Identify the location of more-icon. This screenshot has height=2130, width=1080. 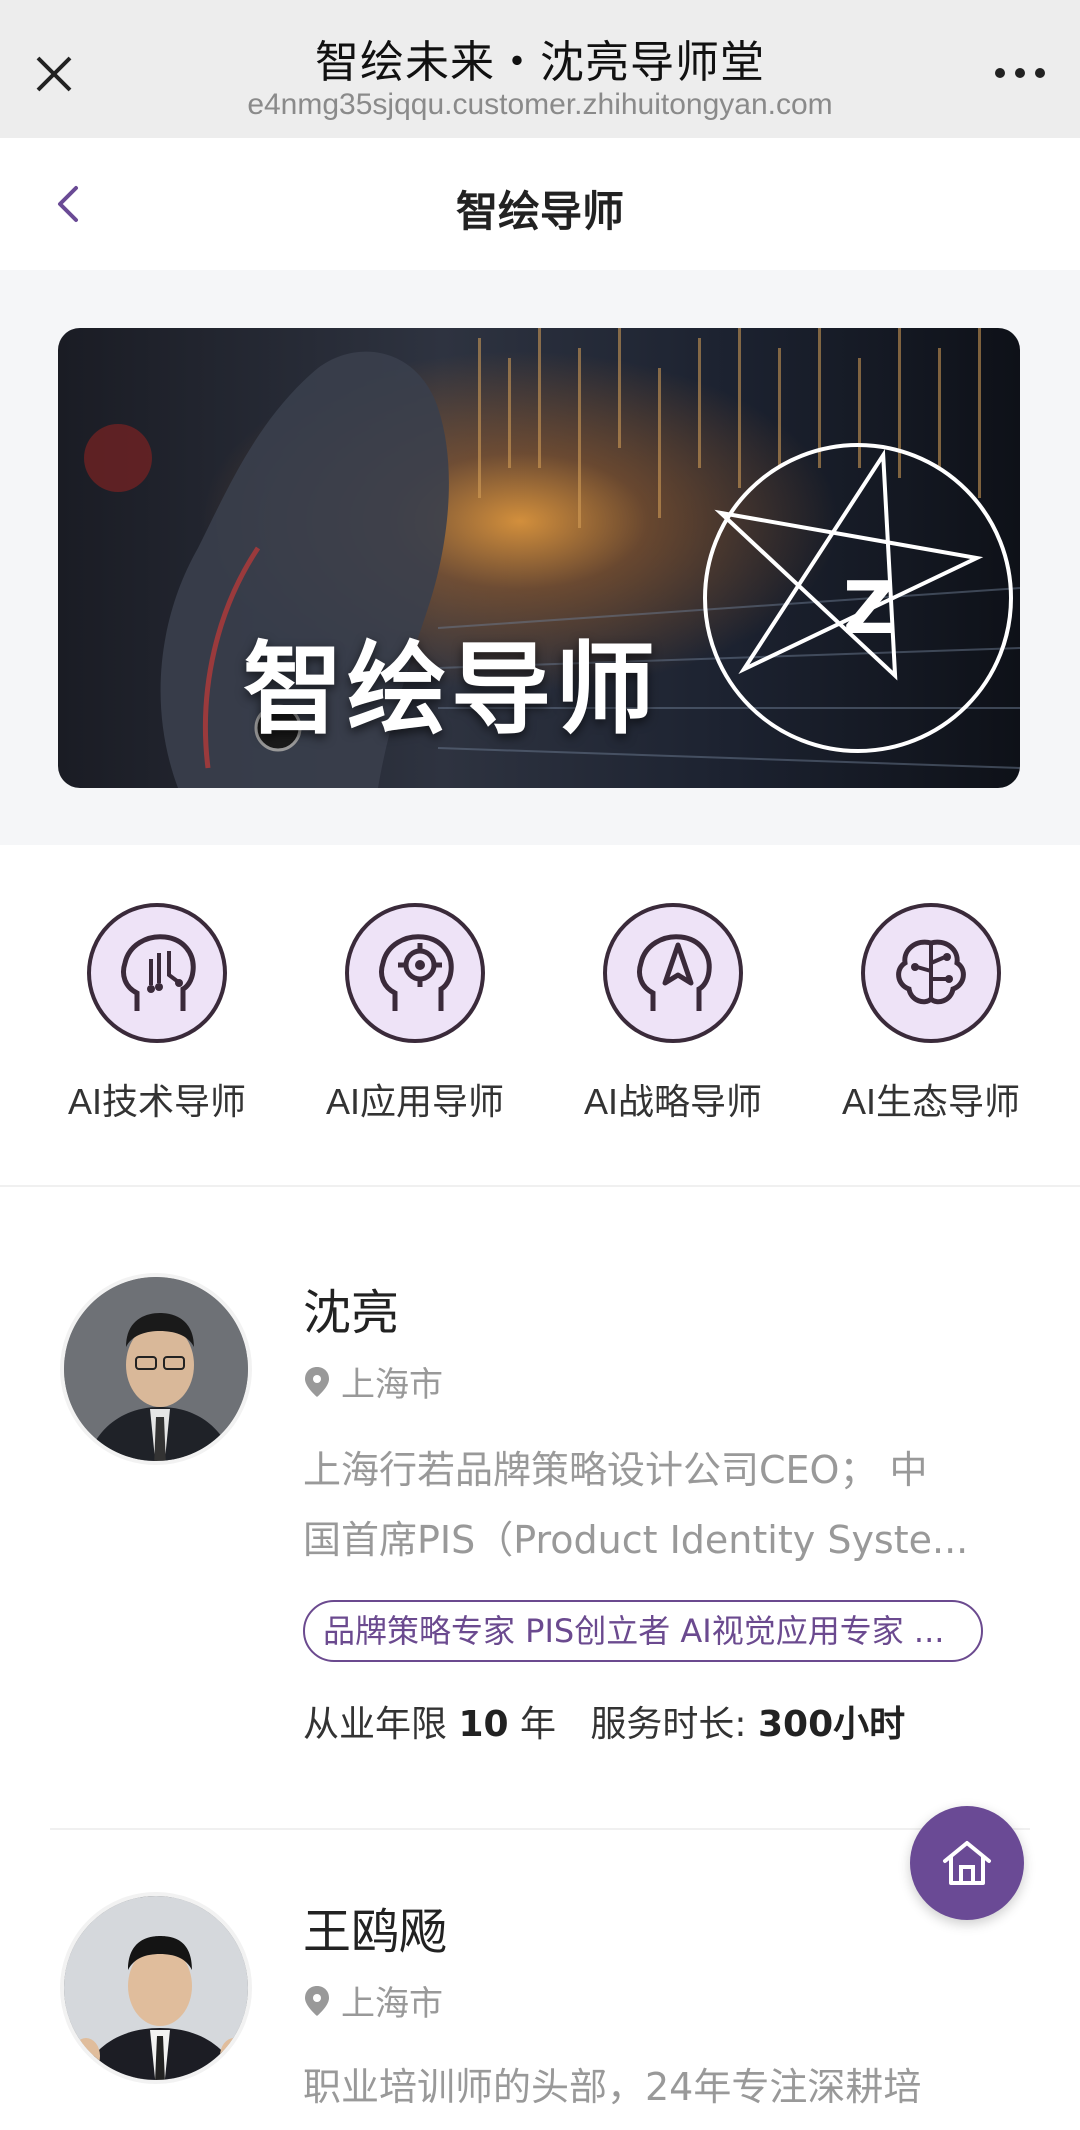
(1020, 73).